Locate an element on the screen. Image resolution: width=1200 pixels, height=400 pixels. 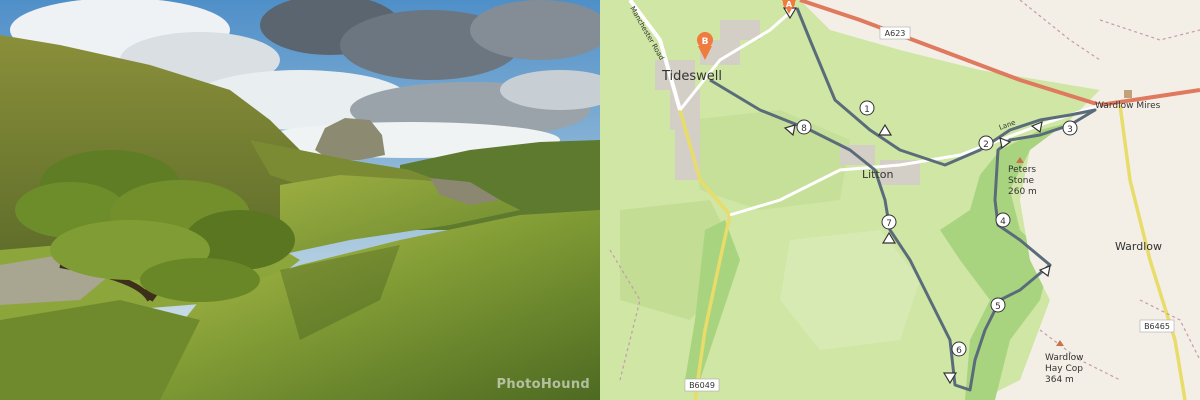
label-peters-stone-2: Stone is located at coordinates (1021, 181).